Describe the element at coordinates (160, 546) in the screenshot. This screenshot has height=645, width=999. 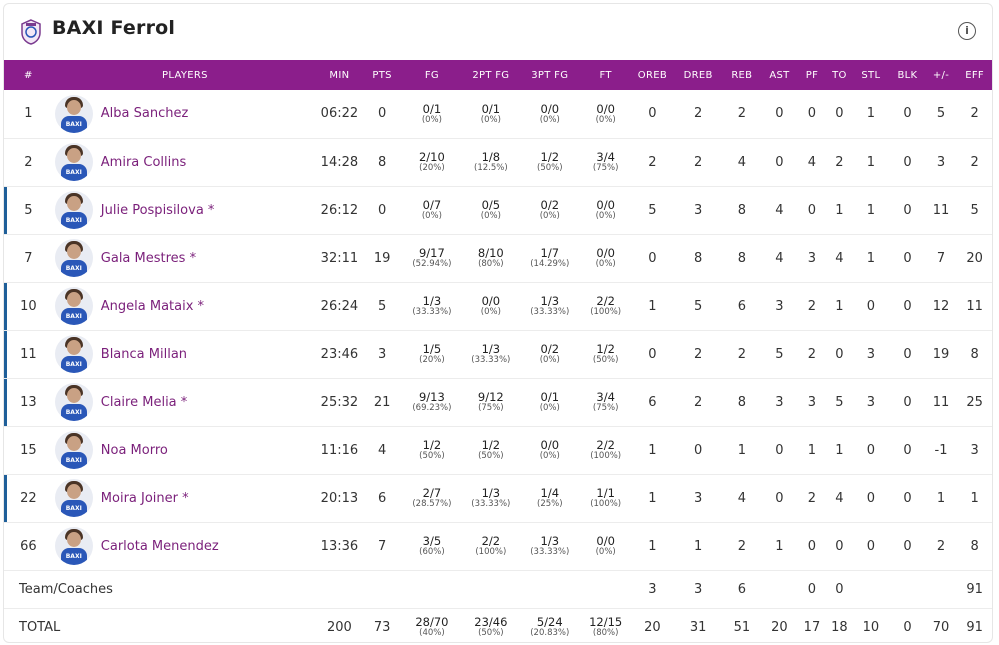
I see `player-name-link: Carlota Menendez` at that location.